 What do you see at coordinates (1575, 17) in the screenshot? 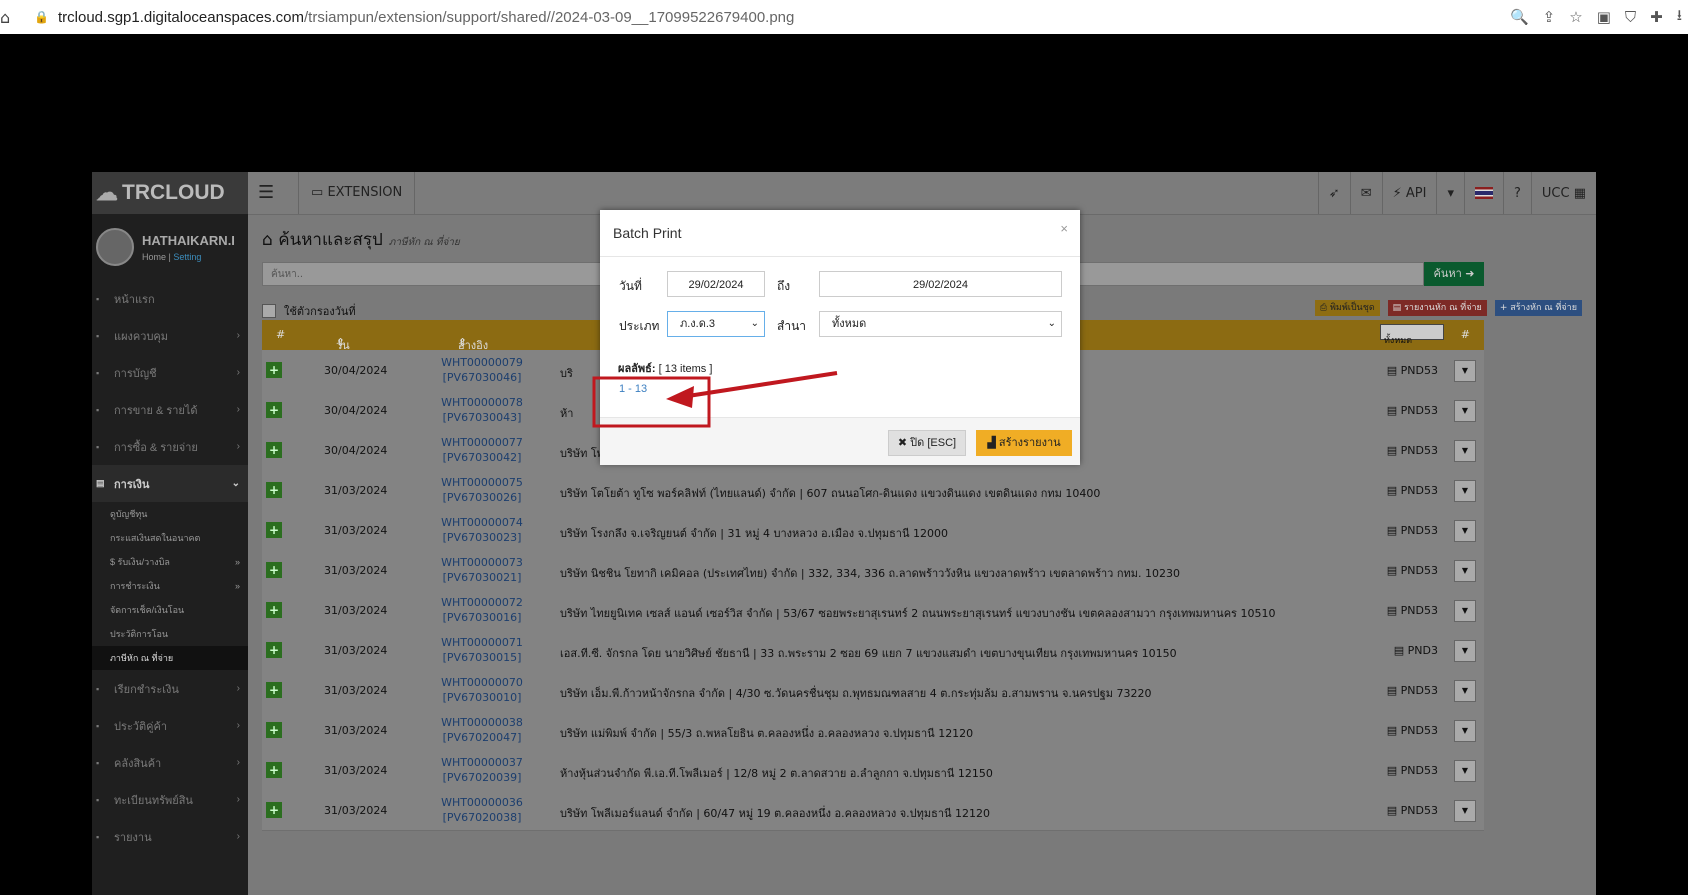
I see `bookmark-star-icon: ☆` at bounding box center [1575, 17].